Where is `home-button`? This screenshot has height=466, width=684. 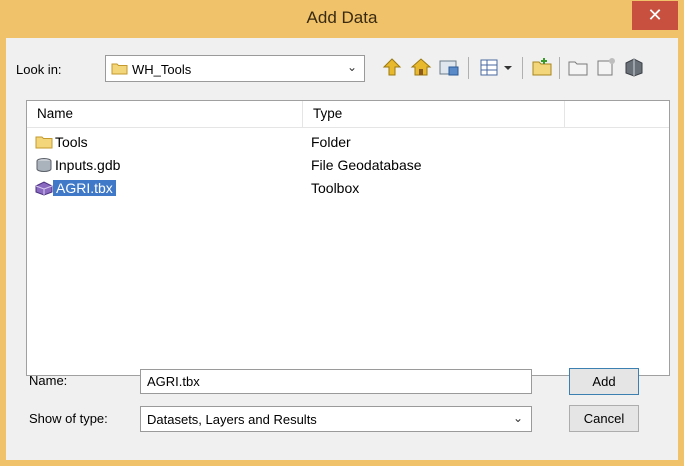
home-button is located at coordinates (421, 67).